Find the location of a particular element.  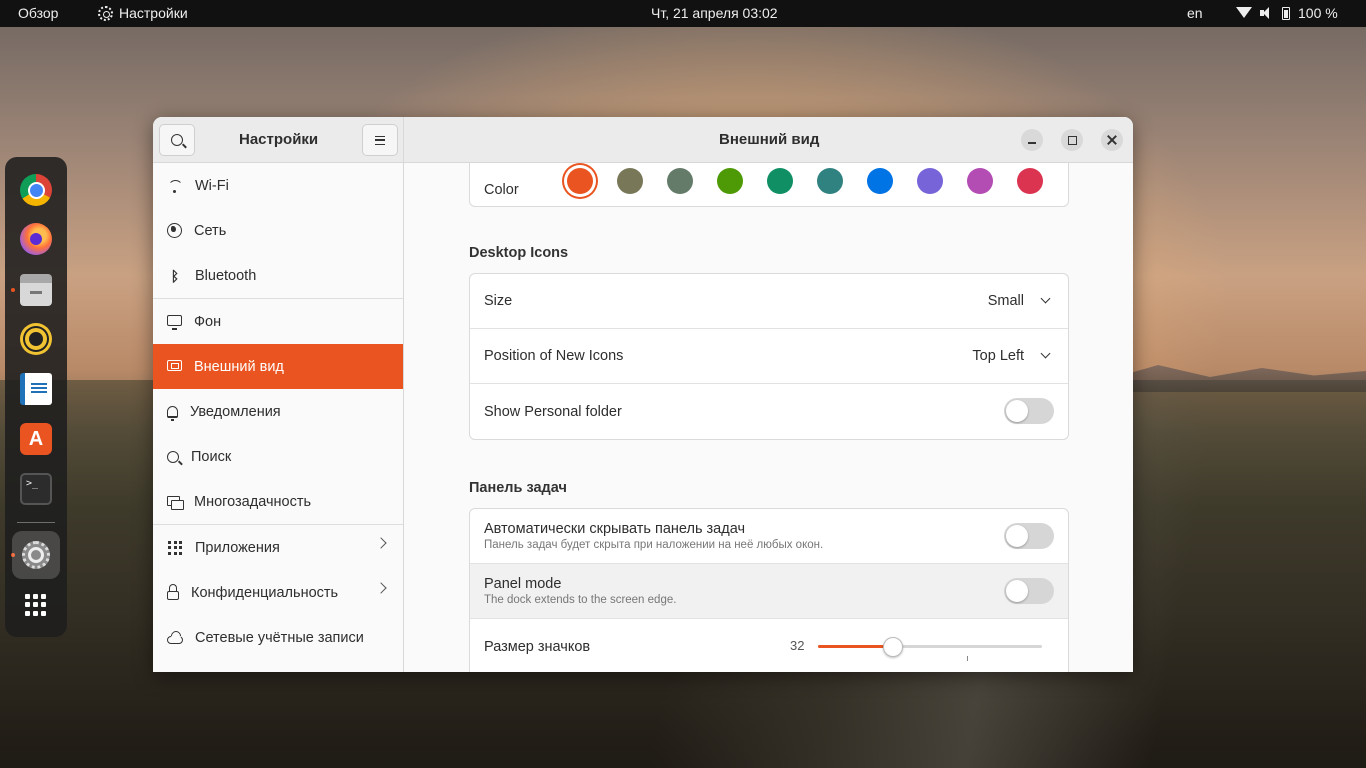

accent-color-row: Color is located at coordinates (769, 184).